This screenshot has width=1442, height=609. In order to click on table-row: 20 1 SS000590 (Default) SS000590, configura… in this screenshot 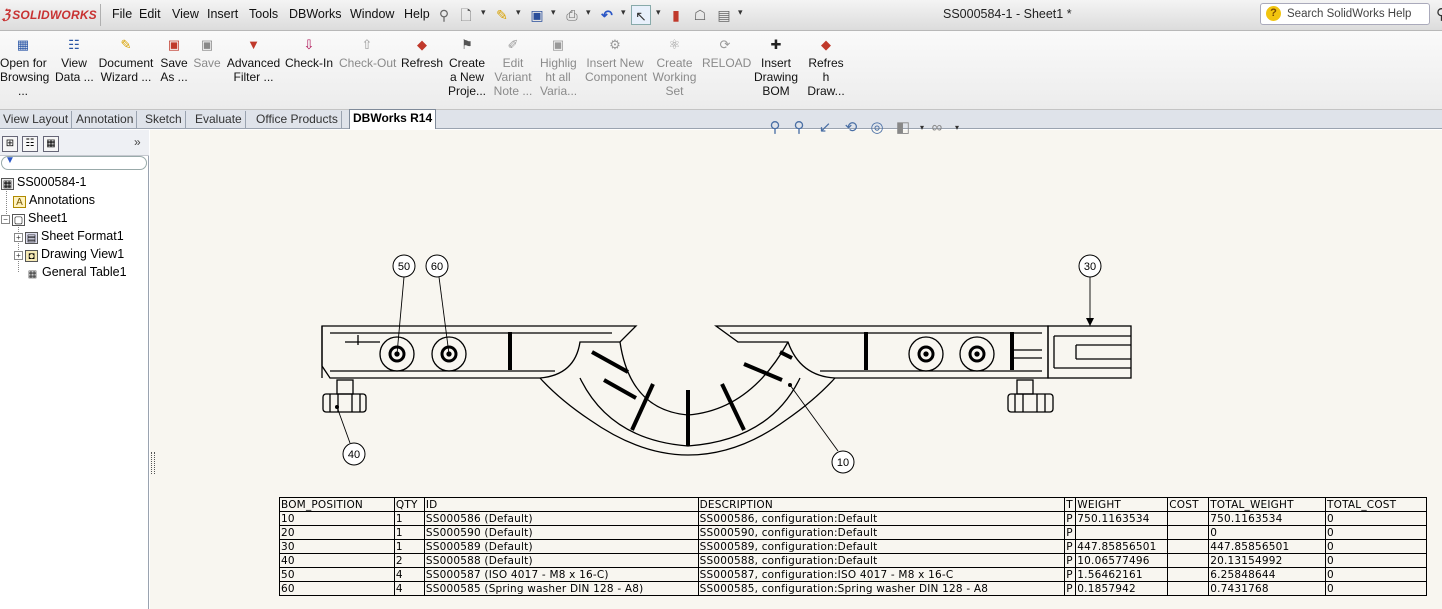, I will do `click(853, 532)`.